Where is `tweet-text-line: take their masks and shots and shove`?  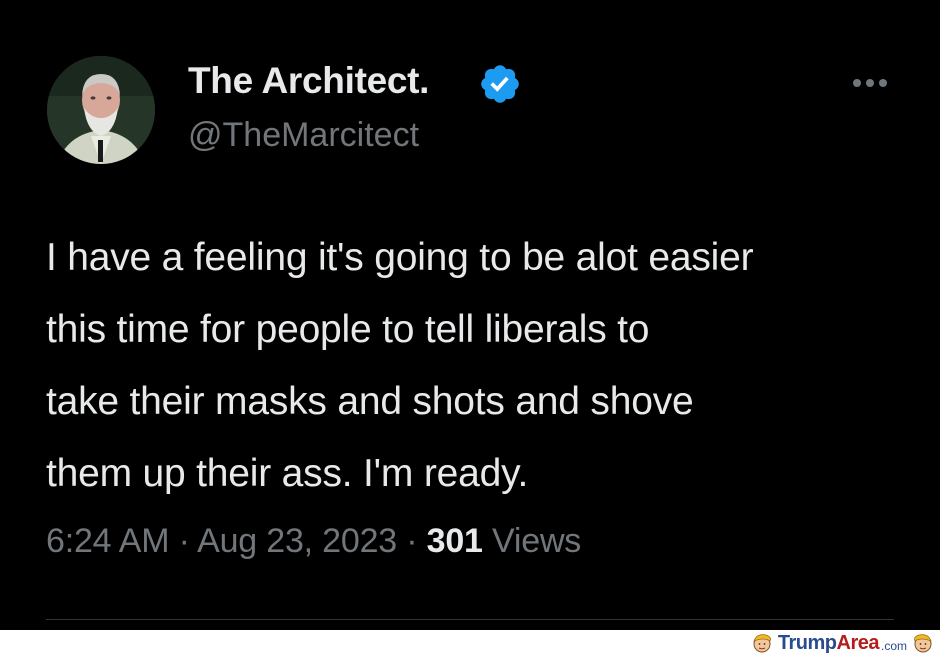
tweet-text-line: take their masks and shots and shove is located at coordinates (370, 401).